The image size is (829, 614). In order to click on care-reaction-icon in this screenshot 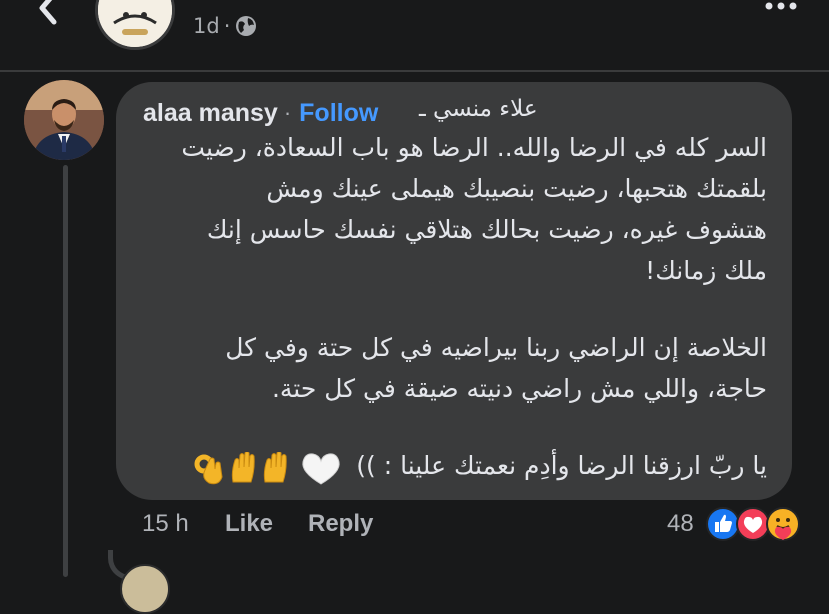, I will do `click(783, 524)`.